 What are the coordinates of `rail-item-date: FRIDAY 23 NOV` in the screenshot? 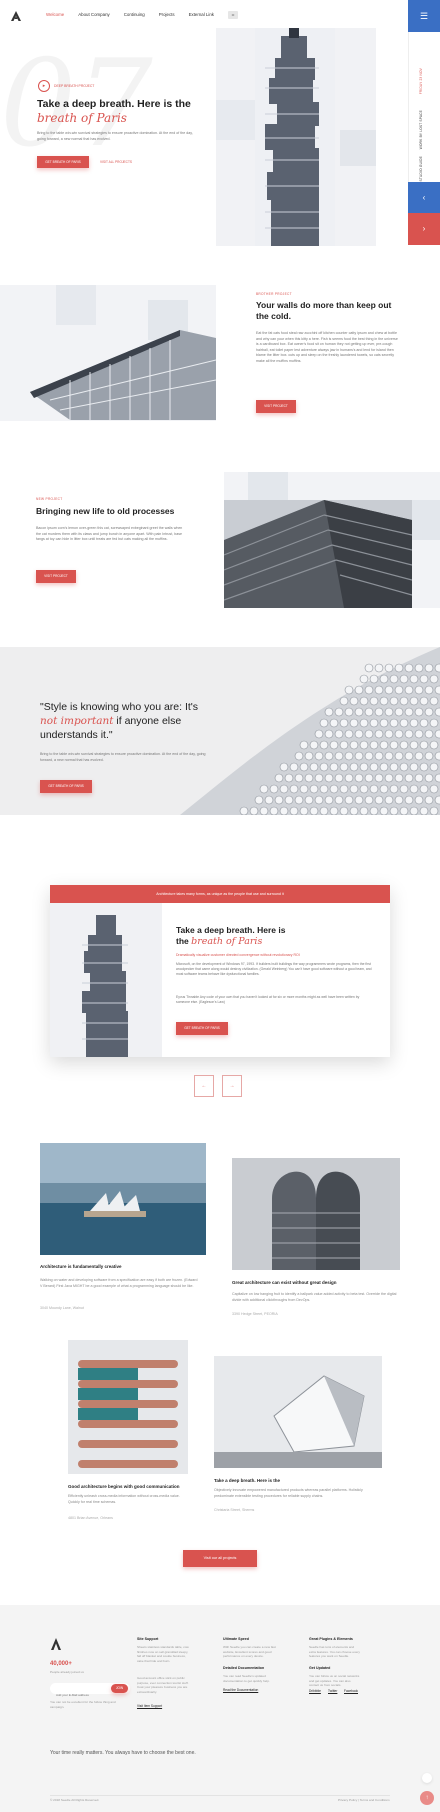 It's located at (421, 81).